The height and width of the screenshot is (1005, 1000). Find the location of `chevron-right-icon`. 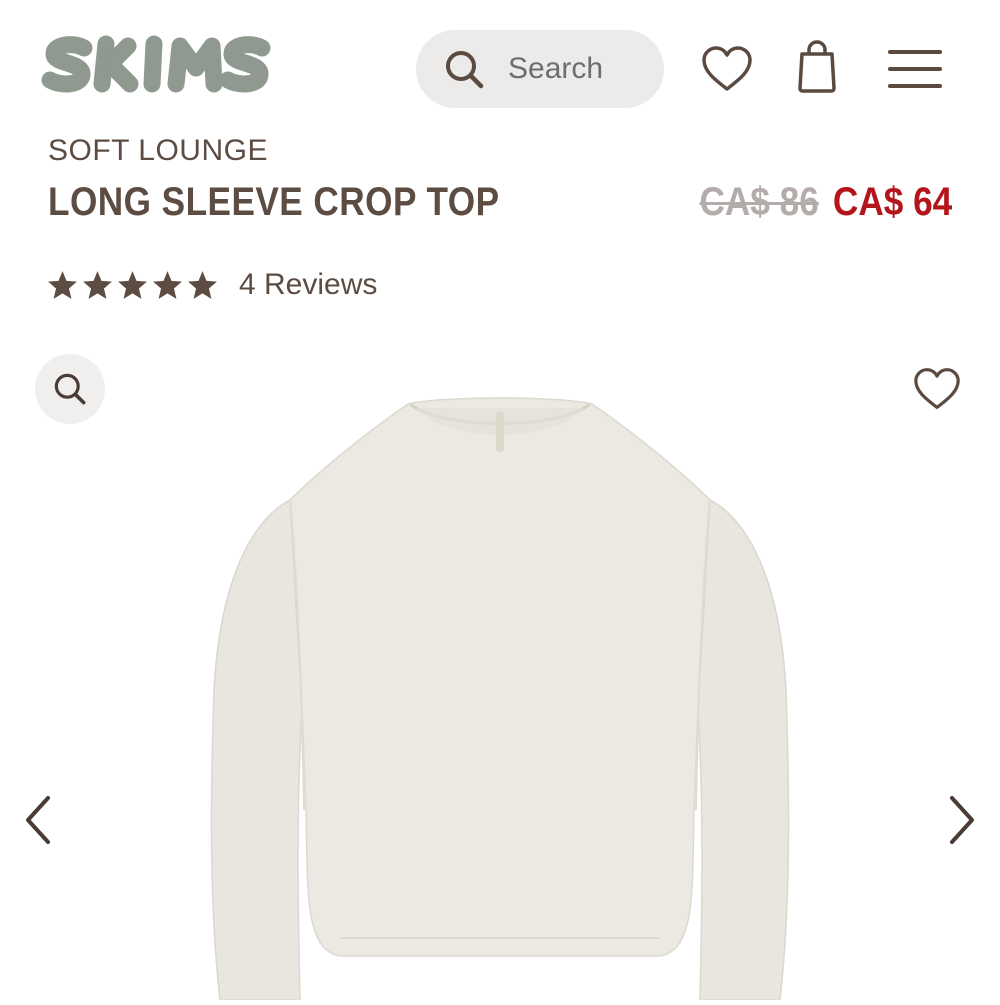

chevron-right-icon is located at coordinates (962, 820).